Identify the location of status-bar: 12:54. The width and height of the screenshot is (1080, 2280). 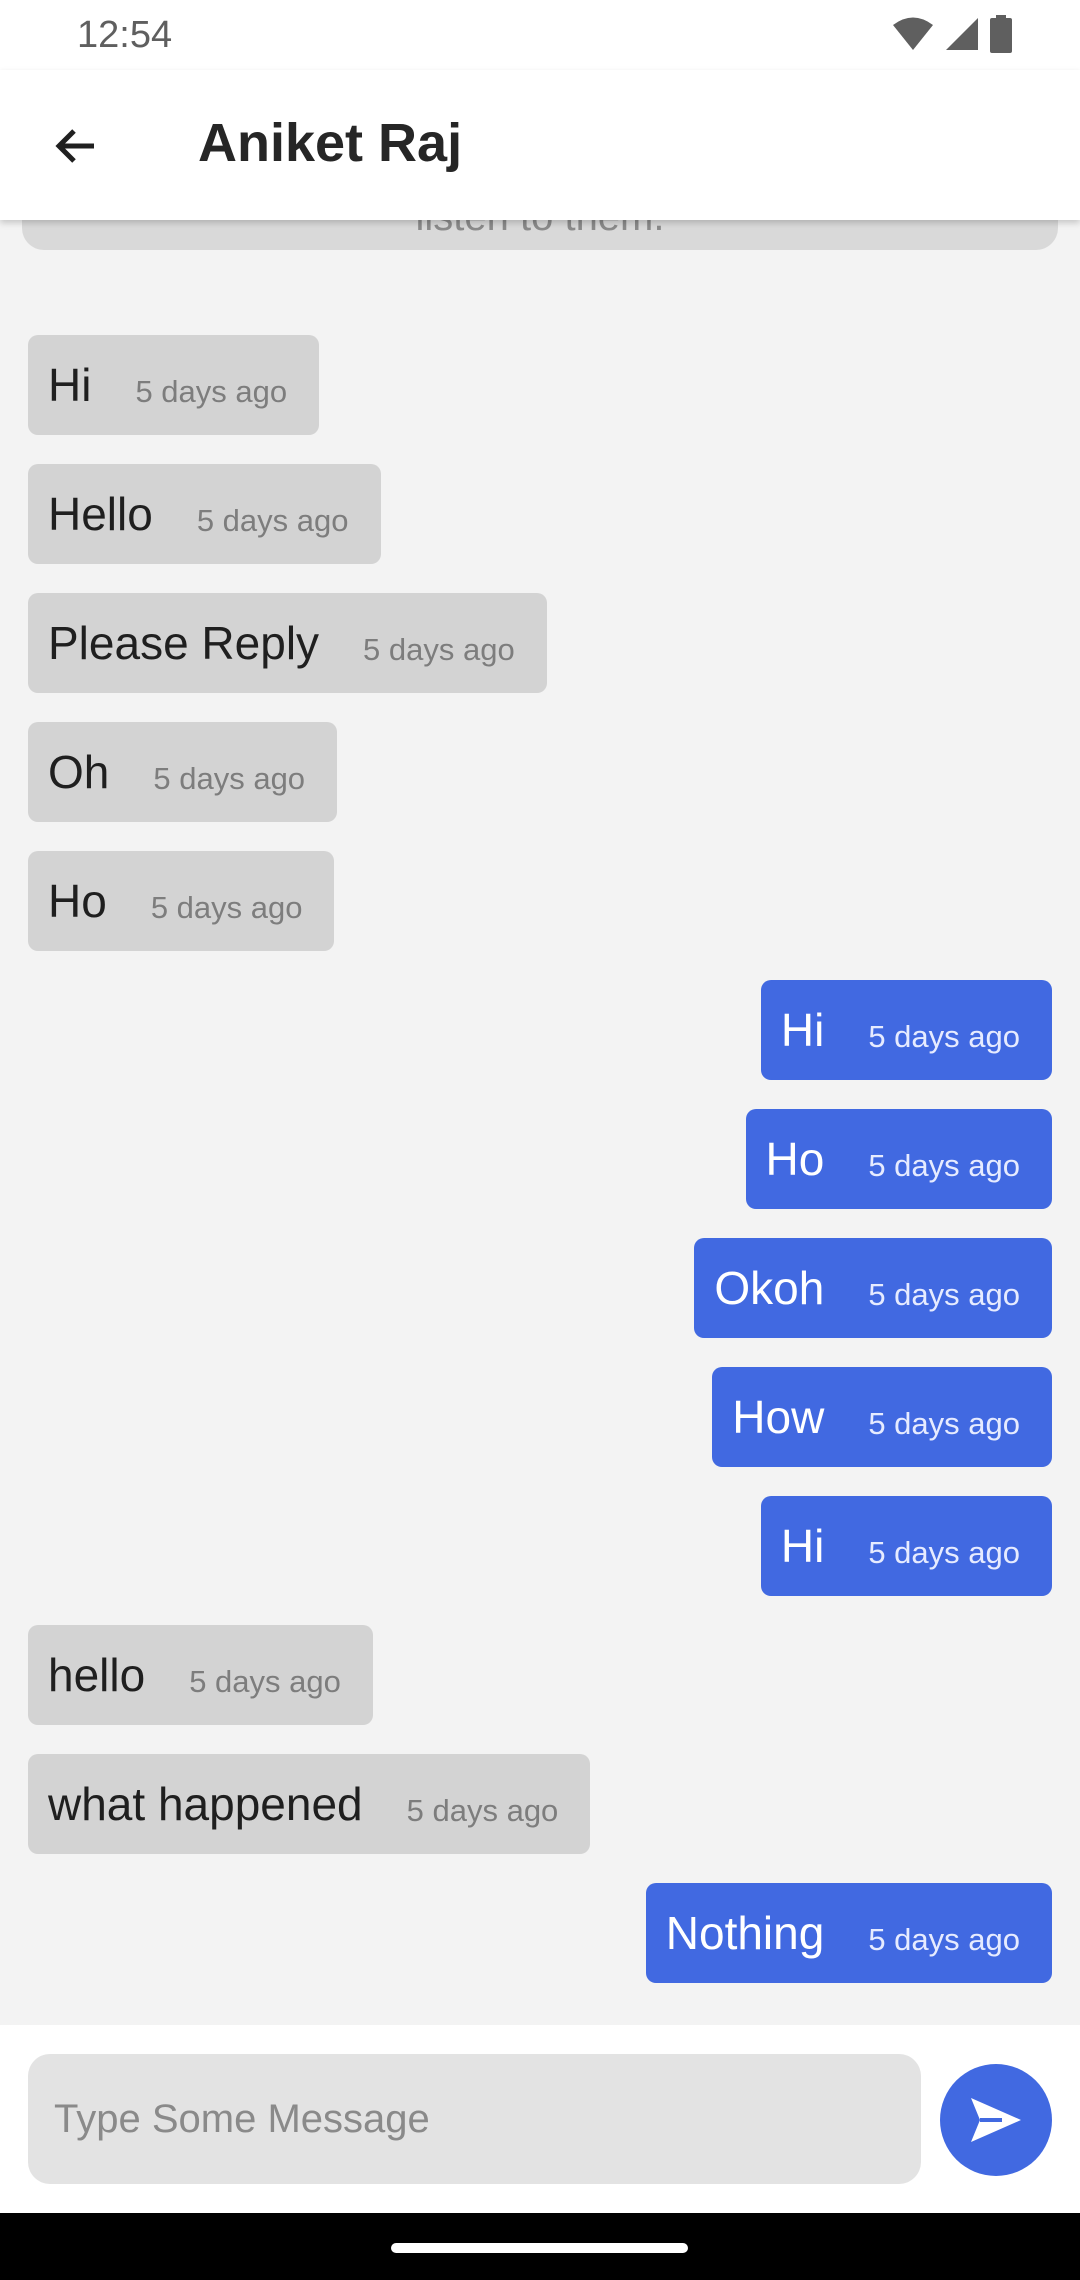
(540, 35).